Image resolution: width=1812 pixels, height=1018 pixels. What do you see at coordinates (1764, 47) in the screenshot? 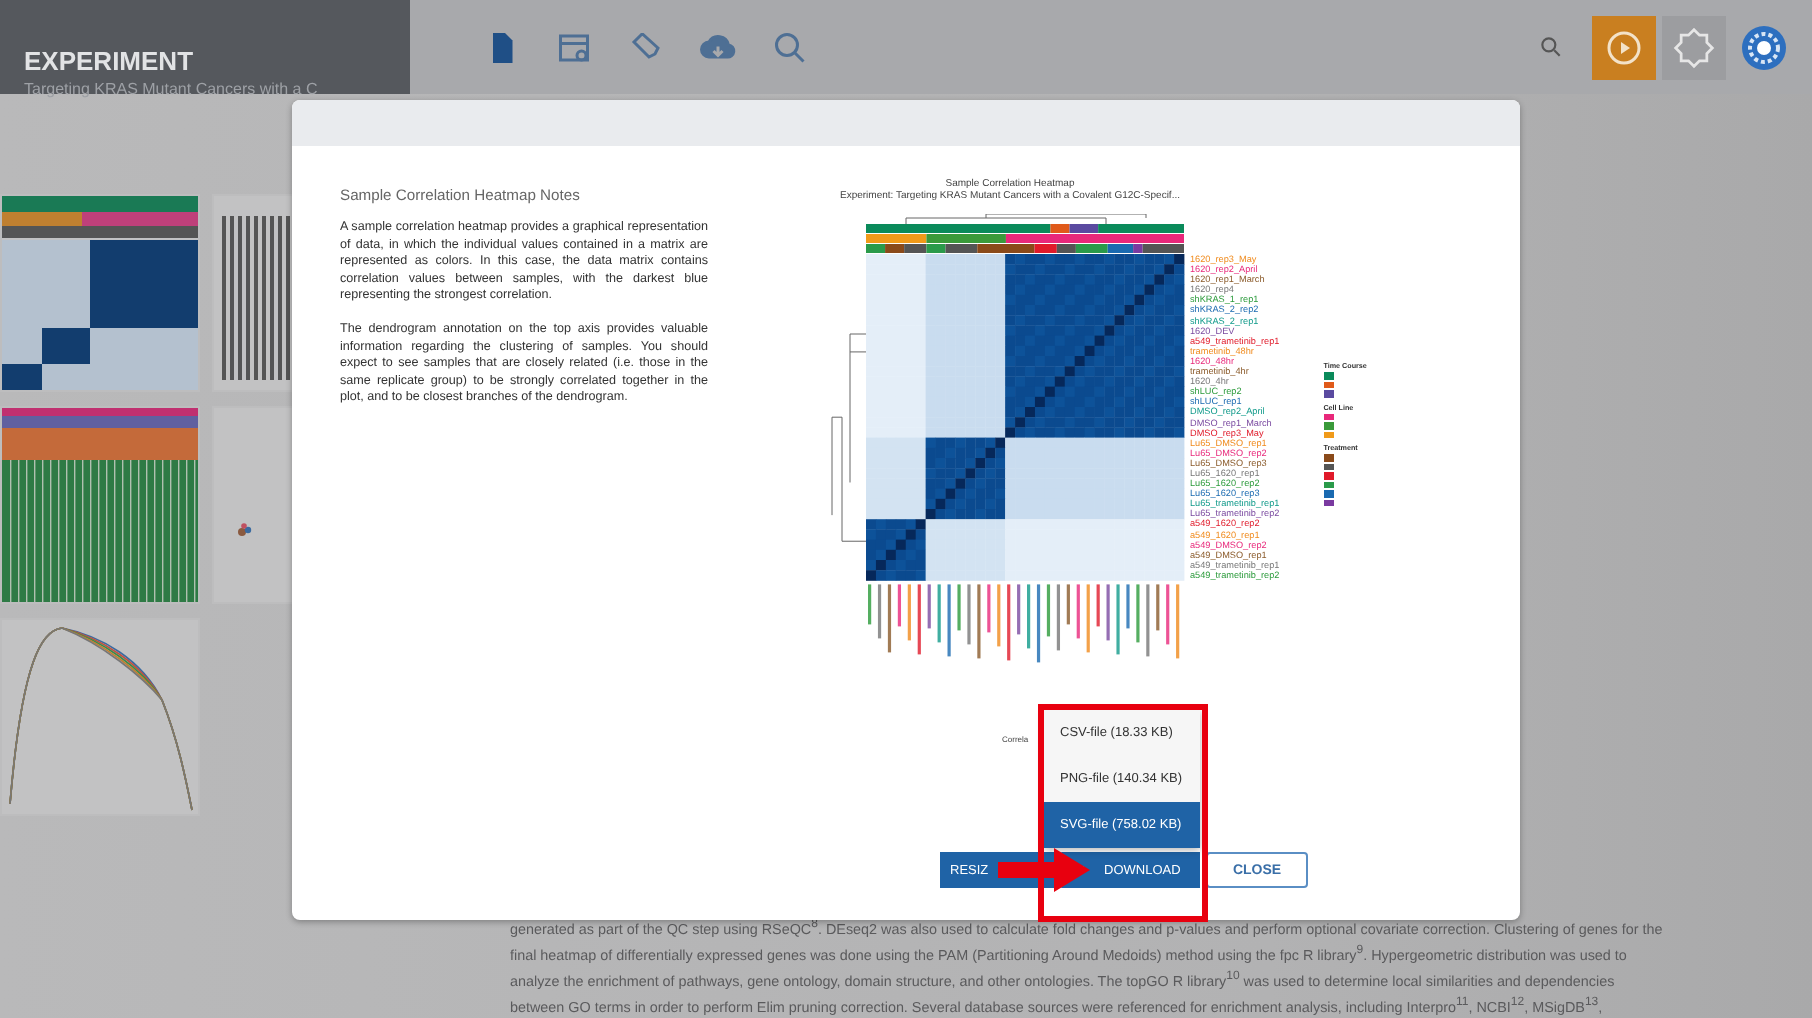
I see `logo-icon` at bounding box center [1764, 47].